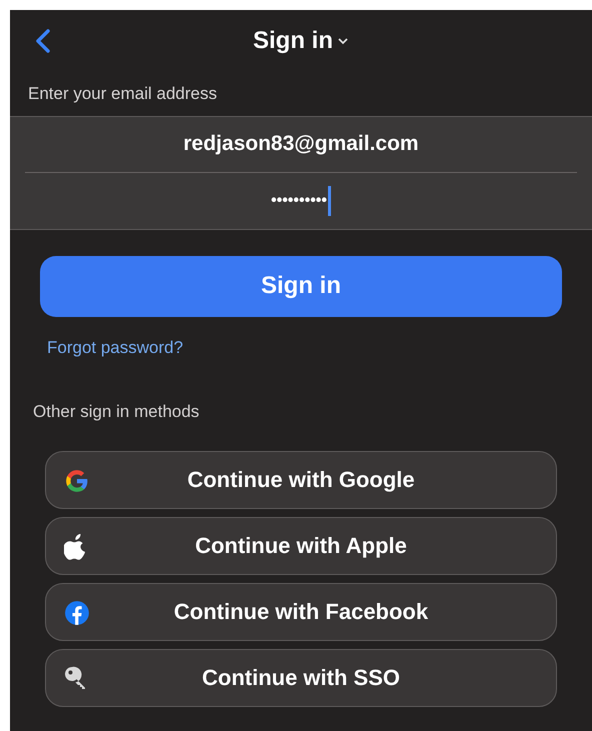 The image size is (592, 731). What do you see at coordinates (301, 545) in the screenshot?
I see `provider-button: Continue with Apple` at bounding box center [301, 545].